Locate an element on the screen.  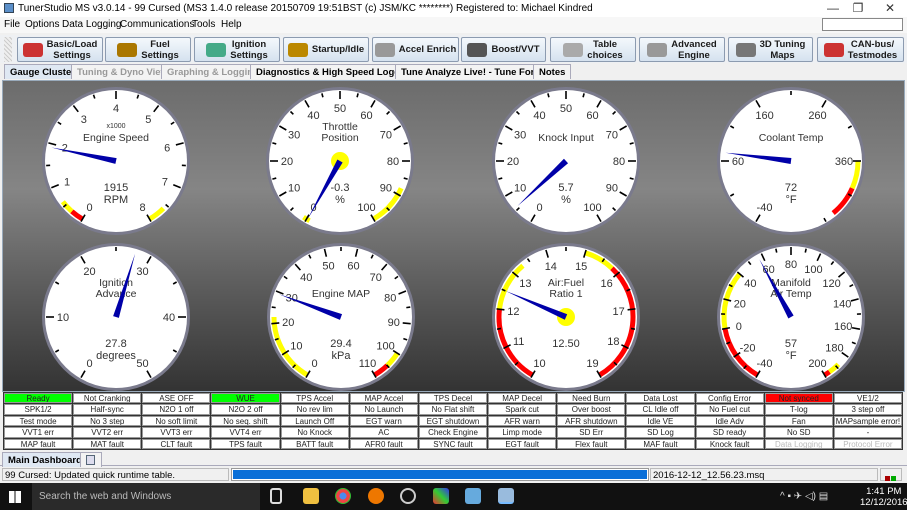
toolbar-button-startup-idle: Startup/Idle is located at coordinates (326, 49).